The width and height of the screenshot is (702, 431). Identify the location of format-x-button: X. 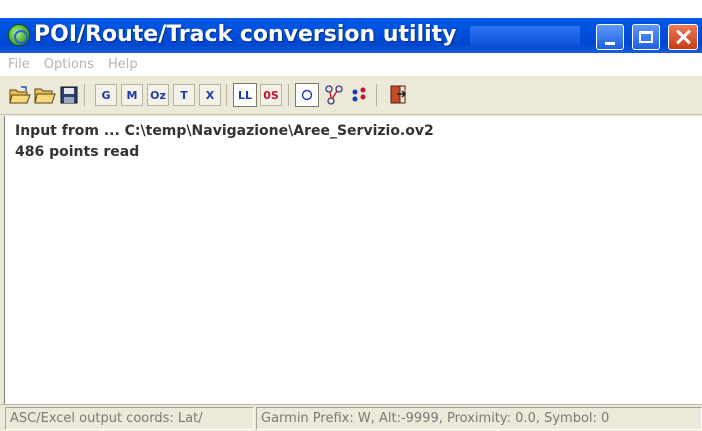
(210, 95).